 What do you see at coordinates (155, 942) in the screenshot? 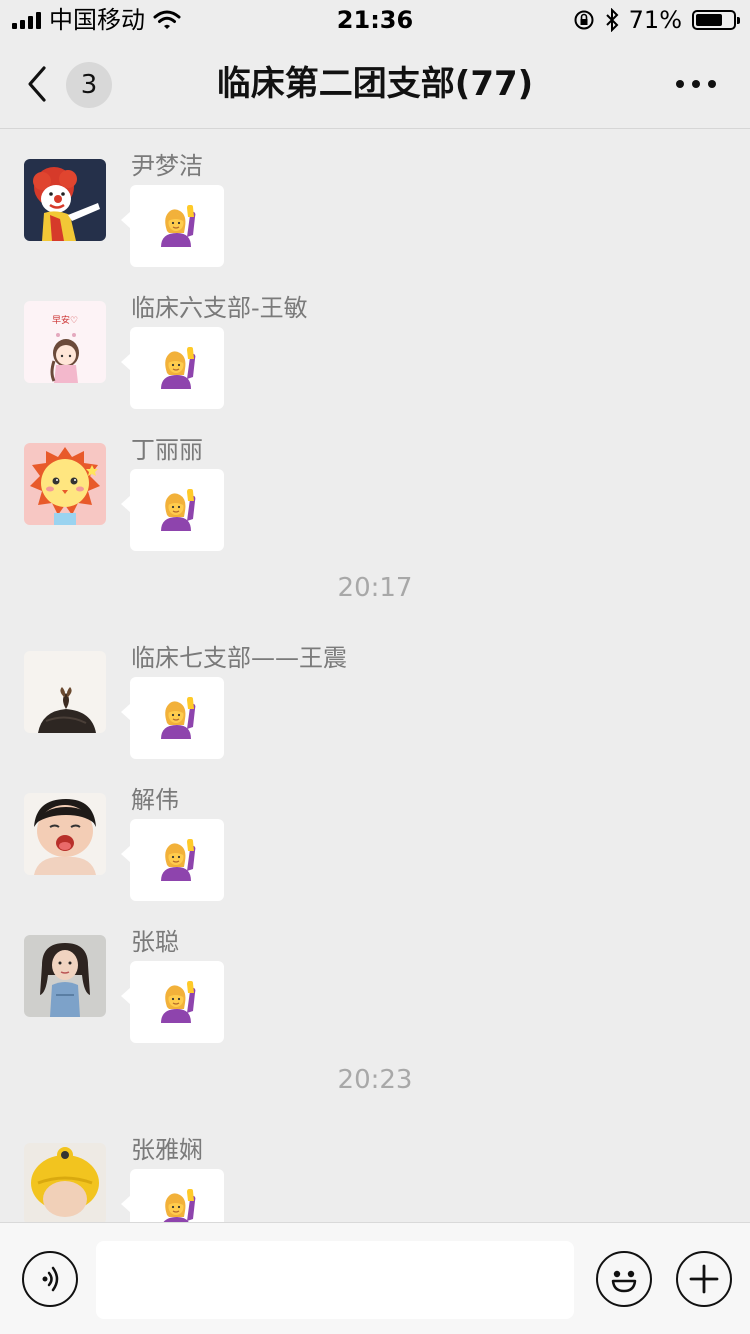
I see `sender-name: 张聪` at bounding box center [155, 942].